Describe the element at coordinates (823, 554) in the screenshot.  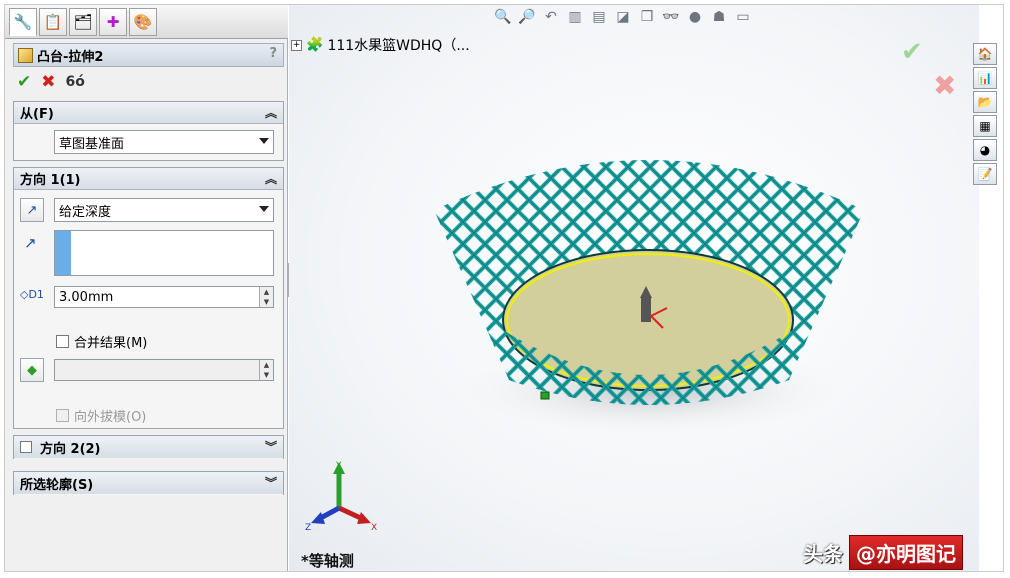
I see `watermark-prefix: 头条` at that location.